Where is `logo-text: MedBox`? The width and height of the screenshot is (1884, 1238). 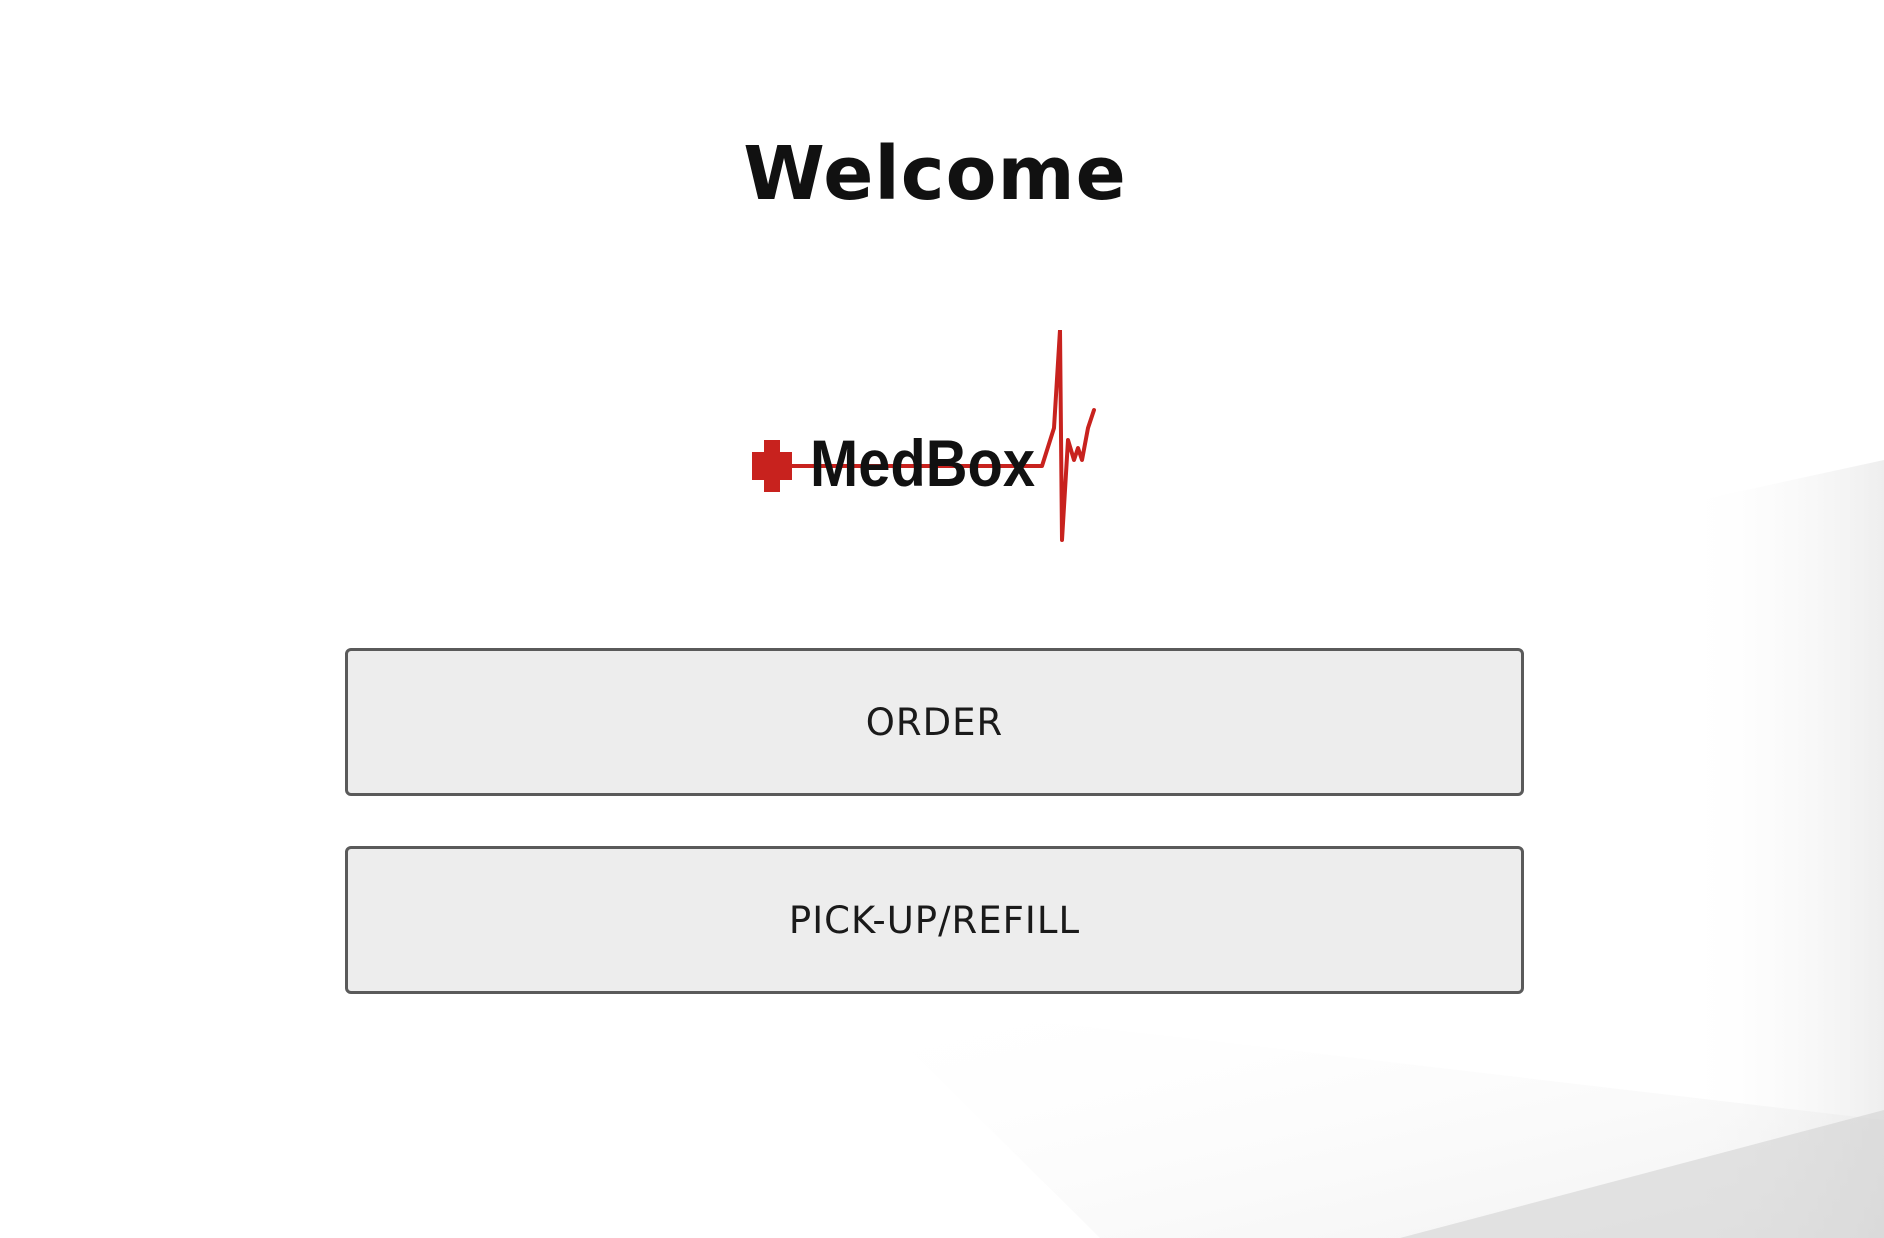
logo-text: MedBox is located at coordinates (922, 463).